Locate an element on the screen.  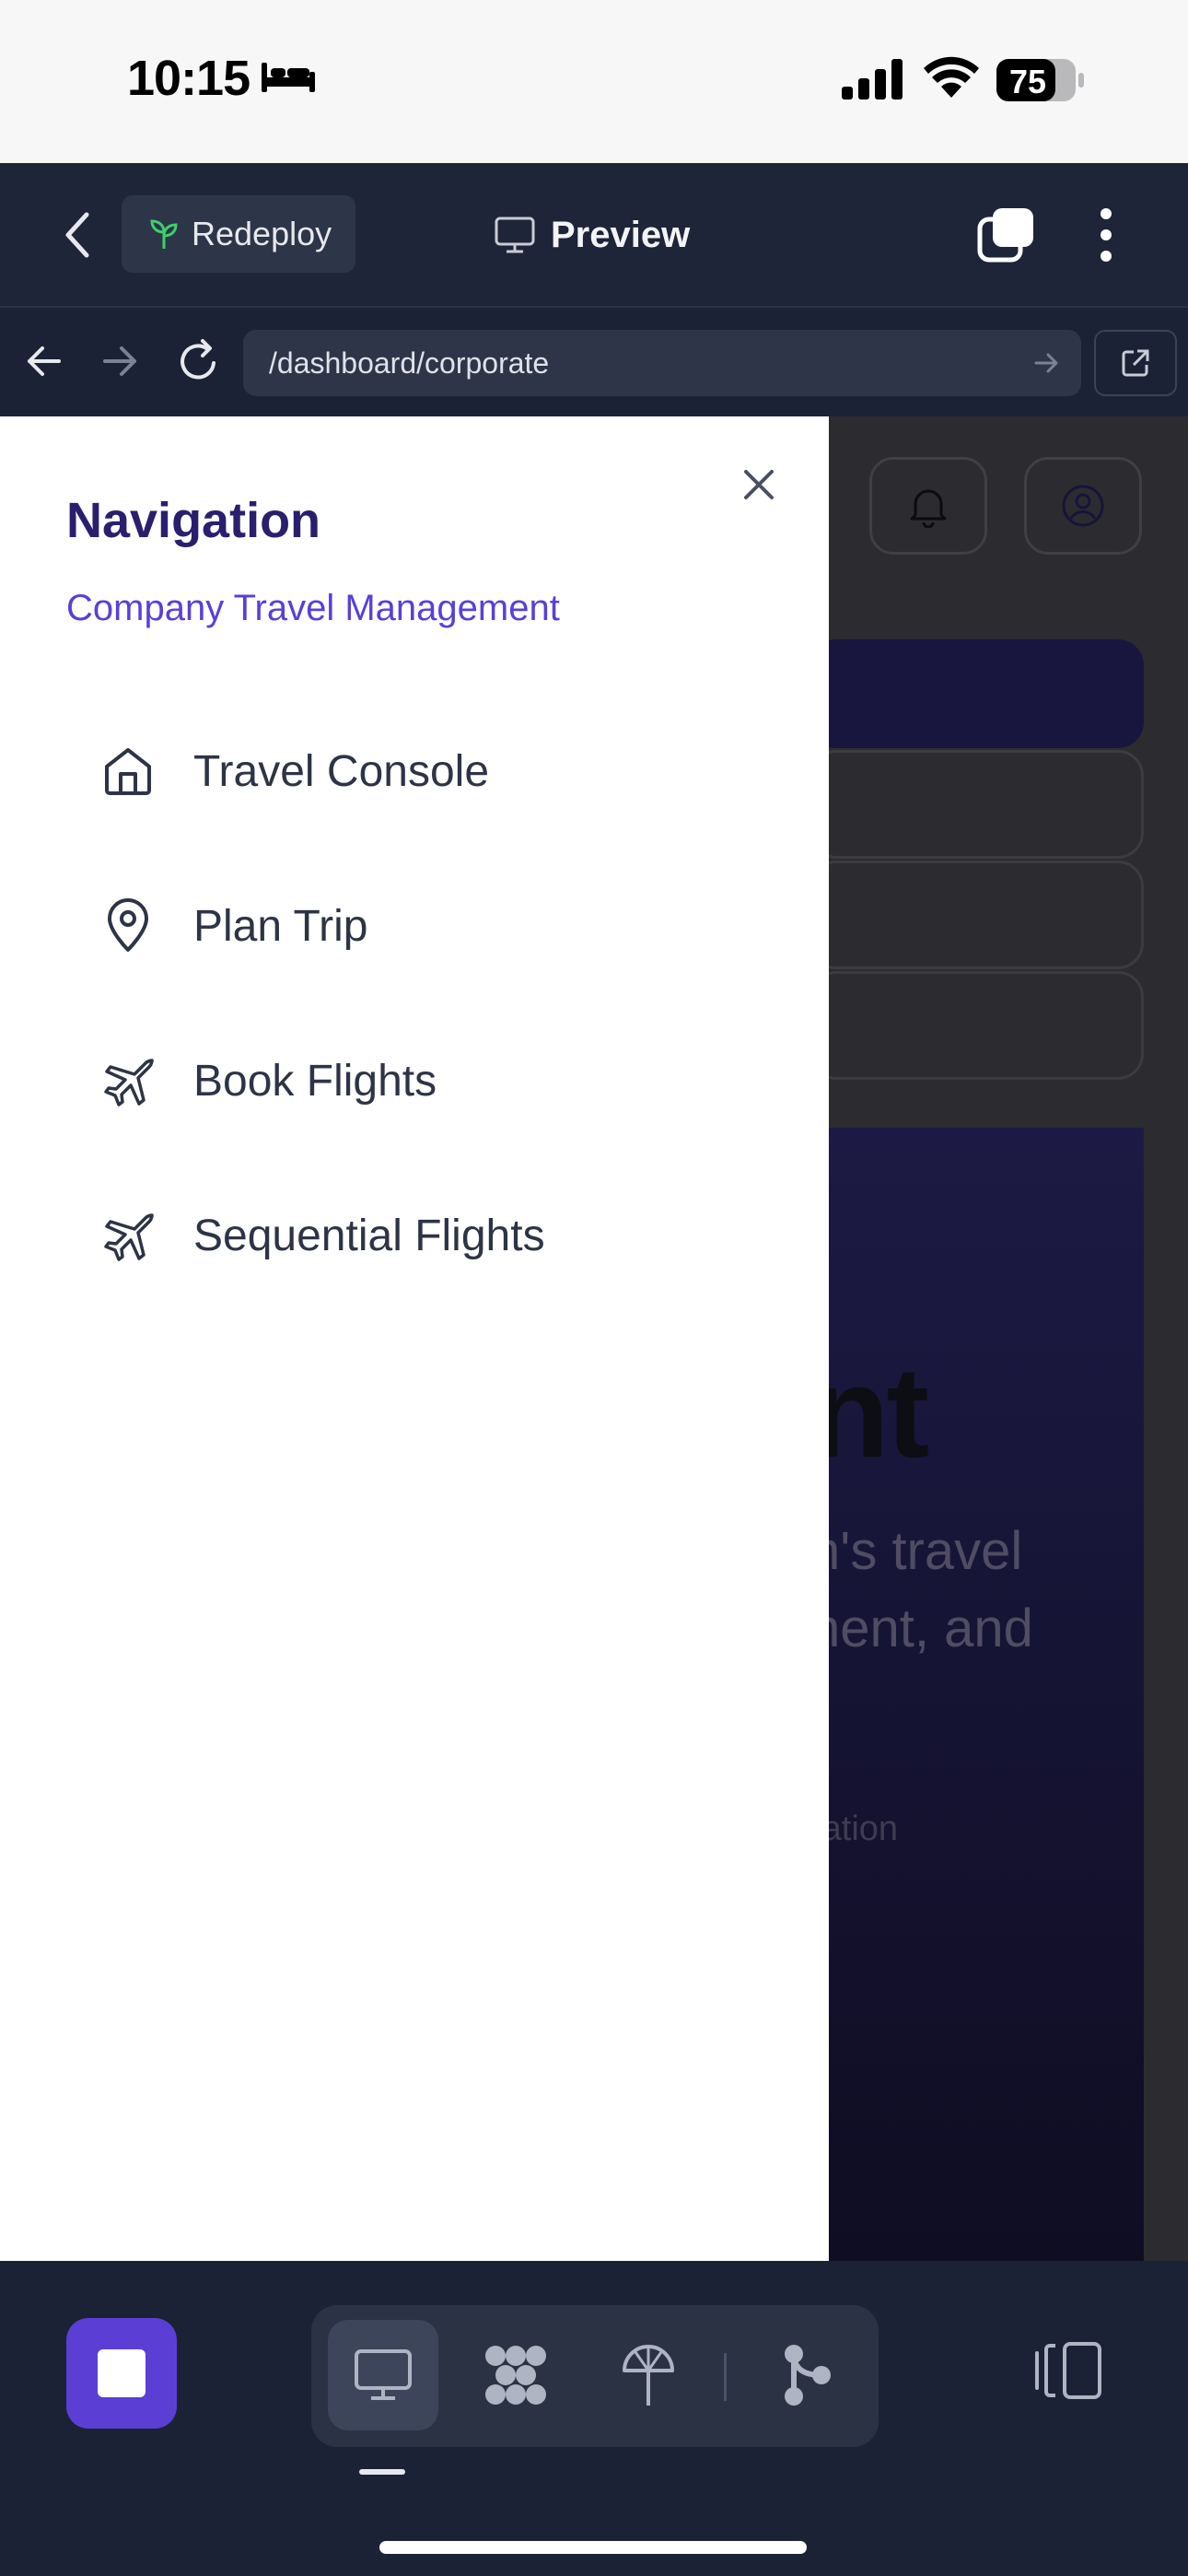
deploy-button is located at coordinates (648, 2375).